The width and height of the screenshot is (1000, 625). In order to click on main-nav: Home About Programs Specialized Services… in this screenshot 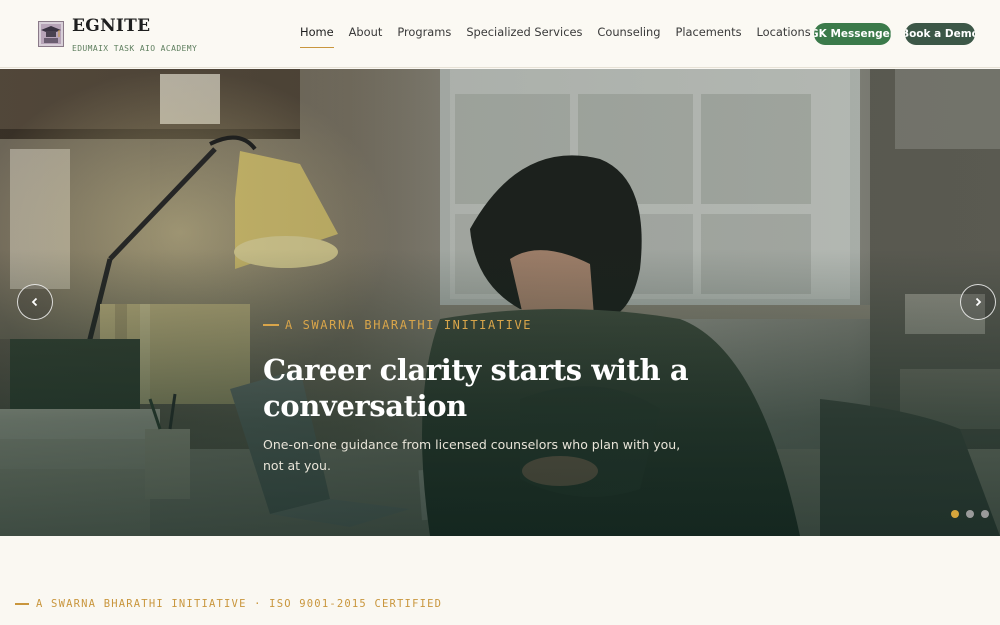, I will do `click(563, 36)`.